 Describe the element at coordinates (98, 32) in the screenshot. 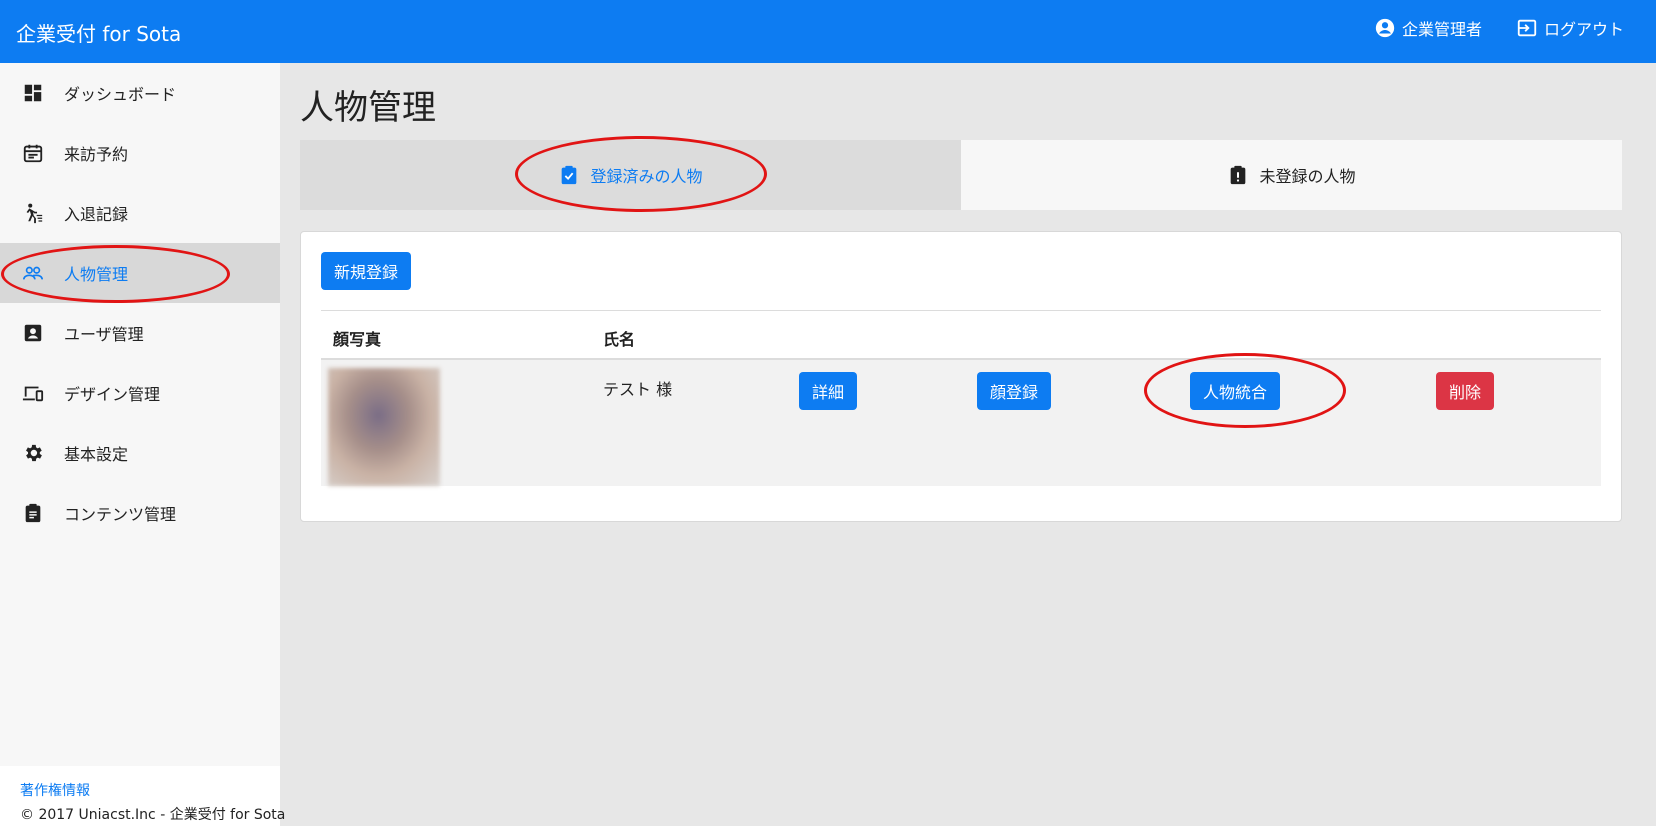

I see `app-brand: 企業受付 for Sota` at that location.